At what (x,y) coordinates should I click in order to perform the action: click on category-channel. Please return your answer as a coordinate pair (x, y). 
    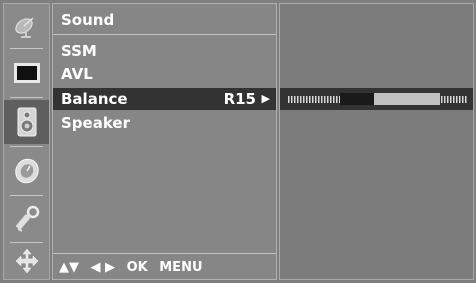
    Looking at the image, I should click on (26, 24).